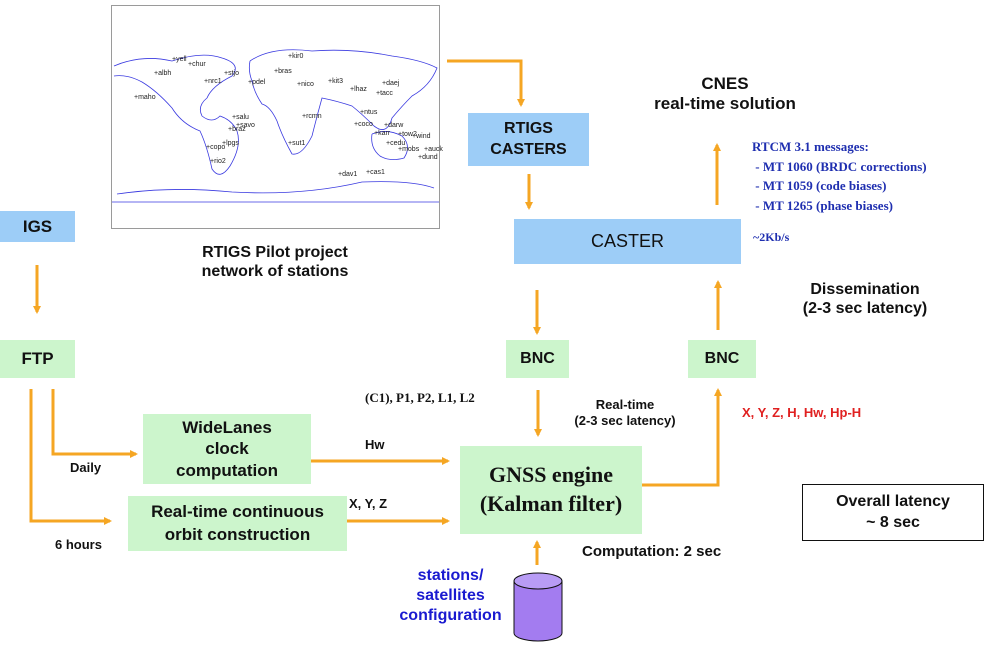 Image resolution: width=990 pixels, height=645 pixels. What do you see at coordinates (625, 404) in the screenshot?
I see `realtime-line1: Real-time` at bounding box center [625, 404].